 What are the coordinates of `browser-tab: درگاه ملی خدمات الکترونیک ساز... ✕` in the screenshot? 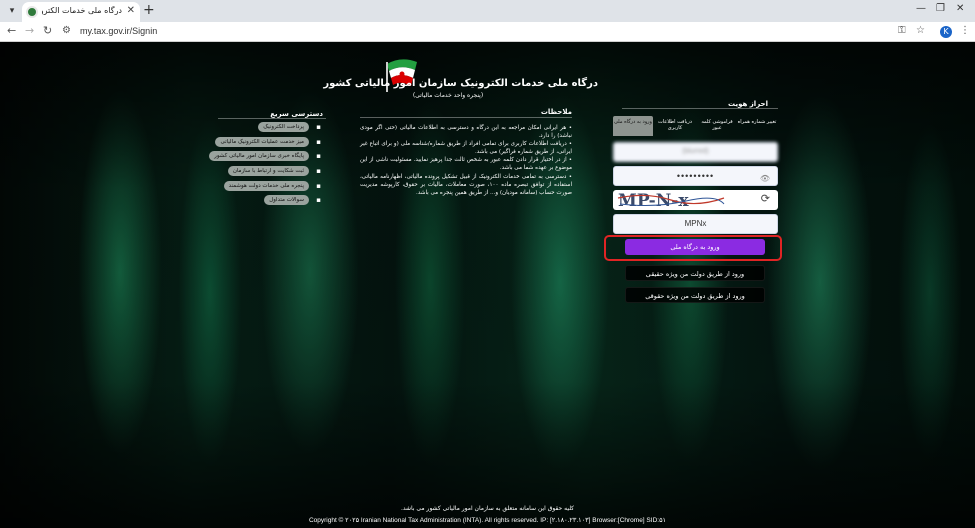 It's located at (81, 12).